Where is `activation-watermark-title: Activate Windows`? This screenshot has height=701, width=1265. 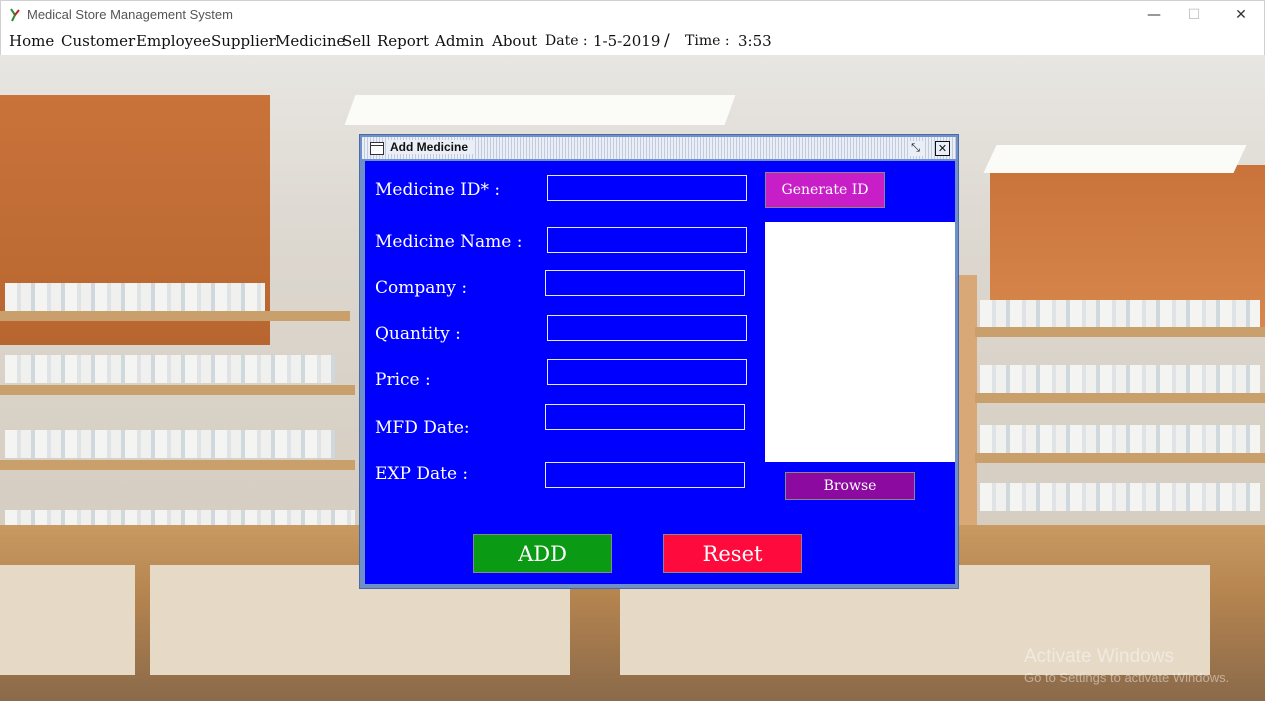 activation-watermark-title: Activate Windows is located at coordinates (1099, 656).